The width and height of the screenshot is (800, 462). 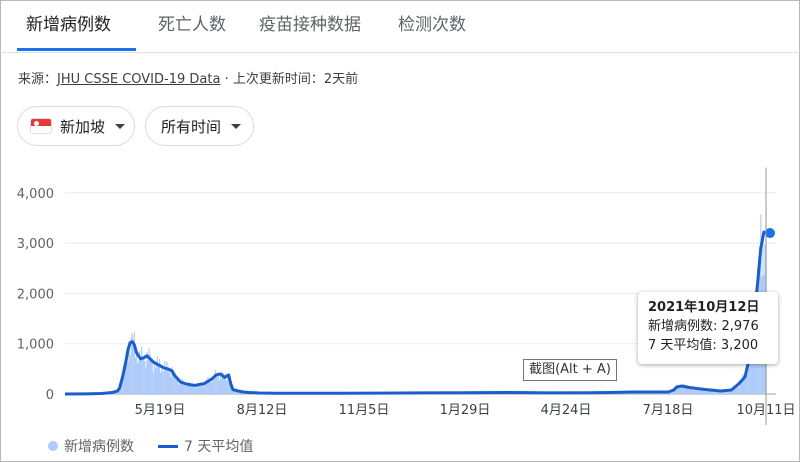 What do you see at coordinates (50, 395) in the screenshot?
I see `y-tick-label: 0` at bounding box center [50, 395].